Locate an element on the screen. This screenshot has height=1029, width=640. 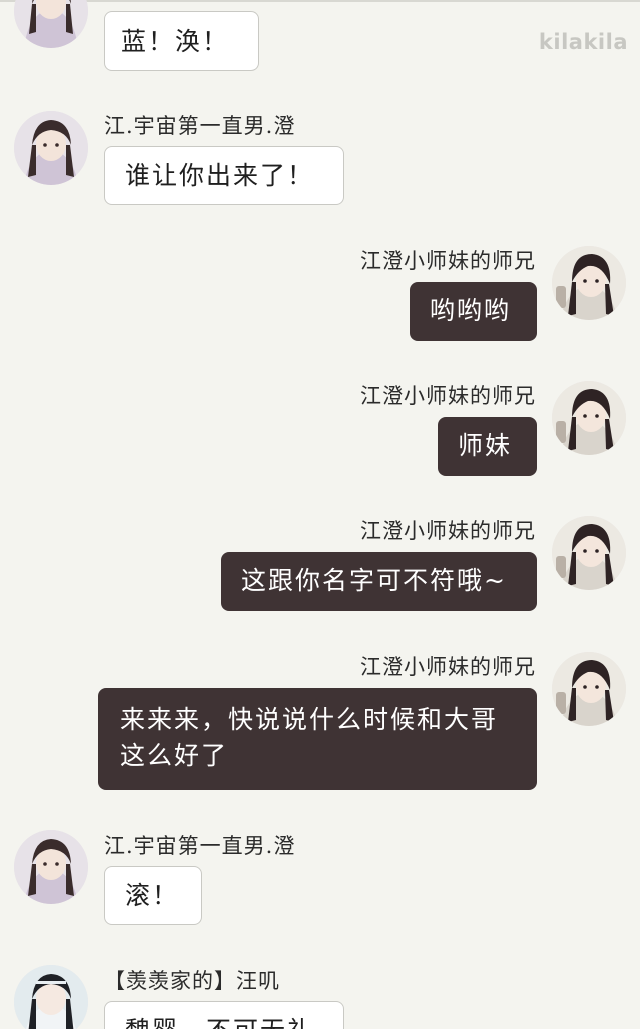
avatar-wangji is located at coordinates (51, 997).